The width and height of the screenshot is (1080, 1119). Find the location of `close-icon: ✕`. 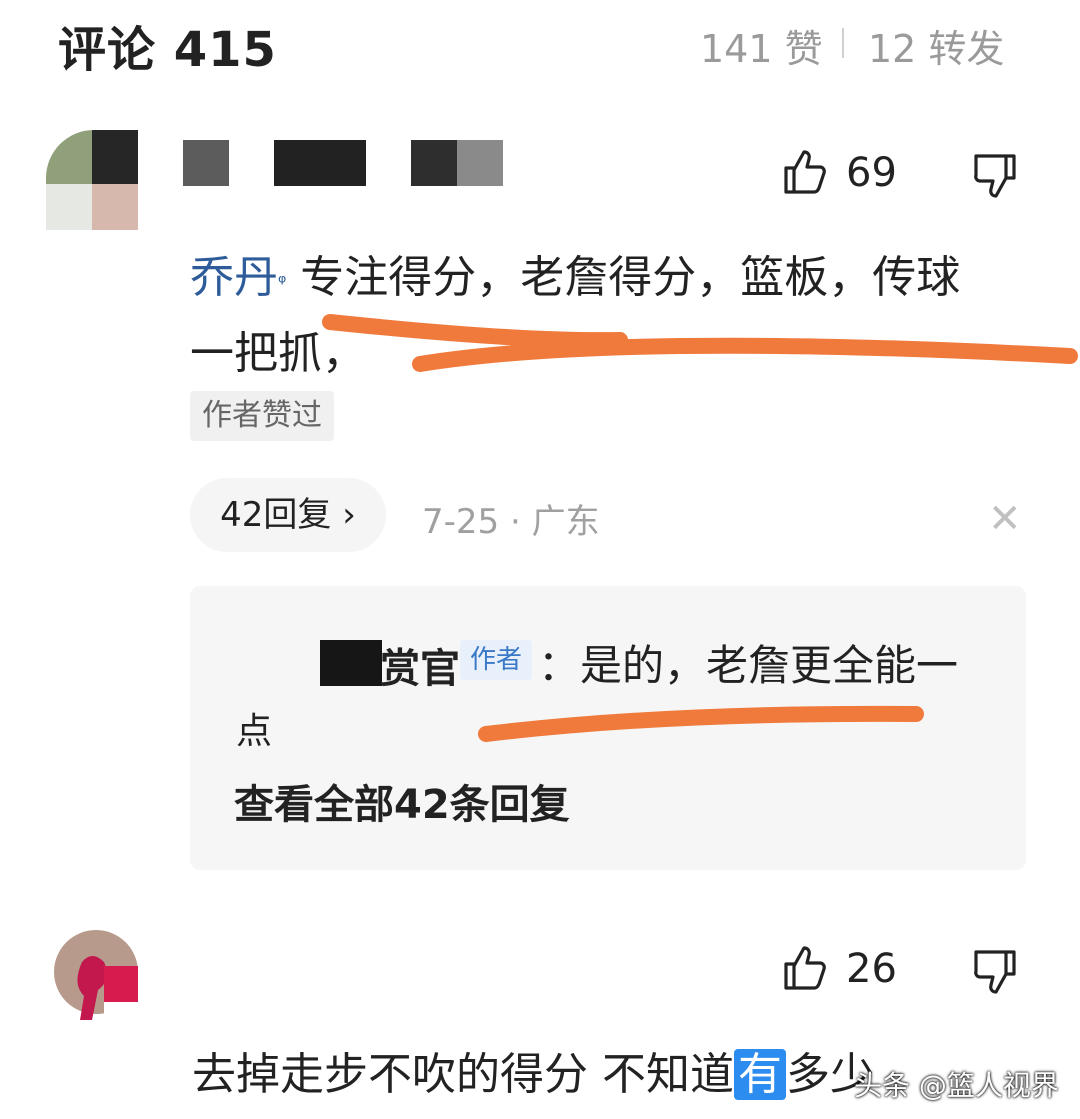

close-icon: ✕ is located at coordinates (1005, 519).